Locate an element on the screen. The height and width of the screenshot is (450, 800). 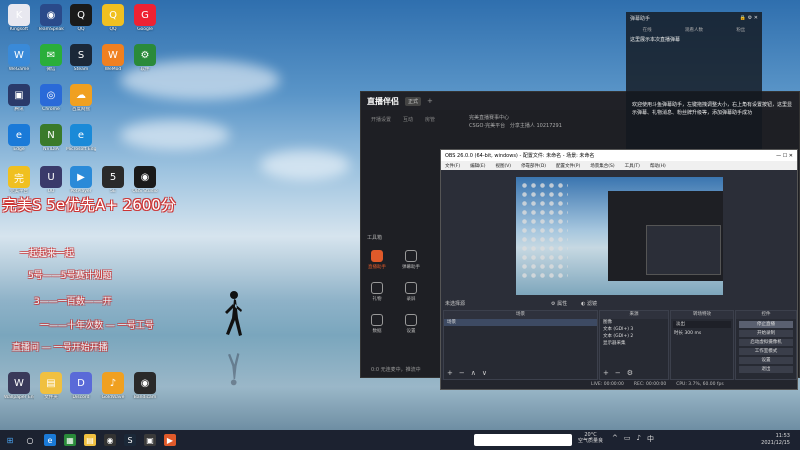
live-time: LIVE: 00:00:00 is located at coordinates (607, 384).